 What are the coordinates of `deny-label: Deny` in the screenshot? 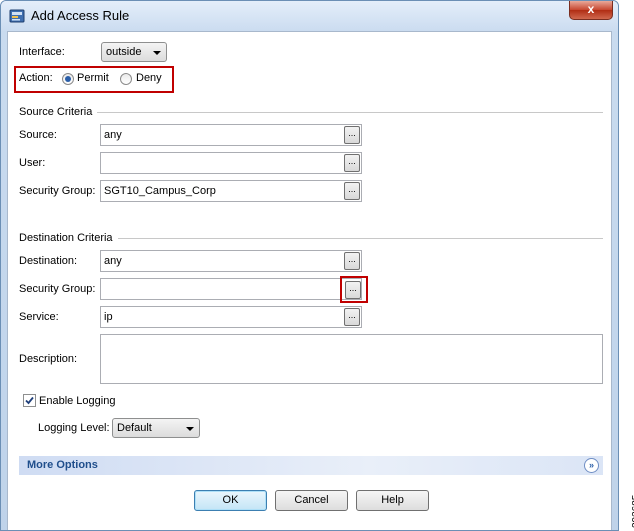 It's located at (149, 78).